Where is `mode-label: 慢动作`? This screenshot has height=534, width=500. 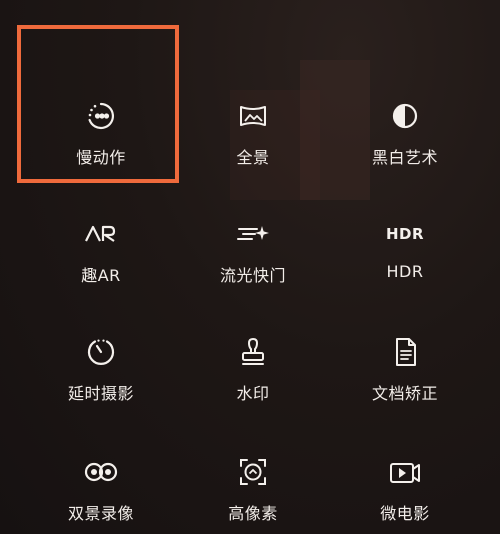 mode-label: 慢动作 is located at coordinates (101, 157).